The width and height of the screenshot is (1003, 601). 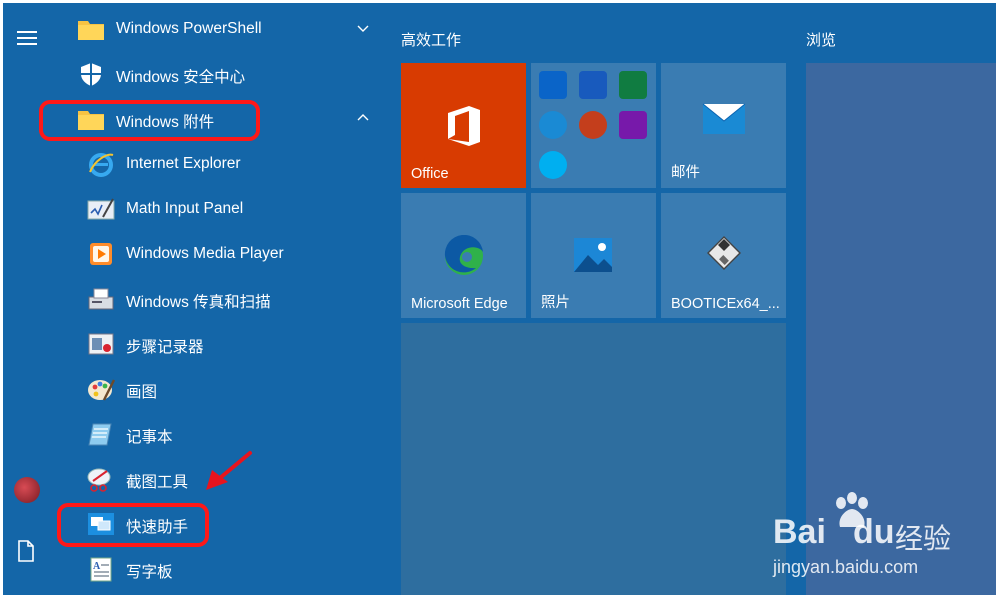 What do you see at coordinates (685, 173) in the screenshot?
I see `tile-label: 邮件` at bounding box center [685, 173].